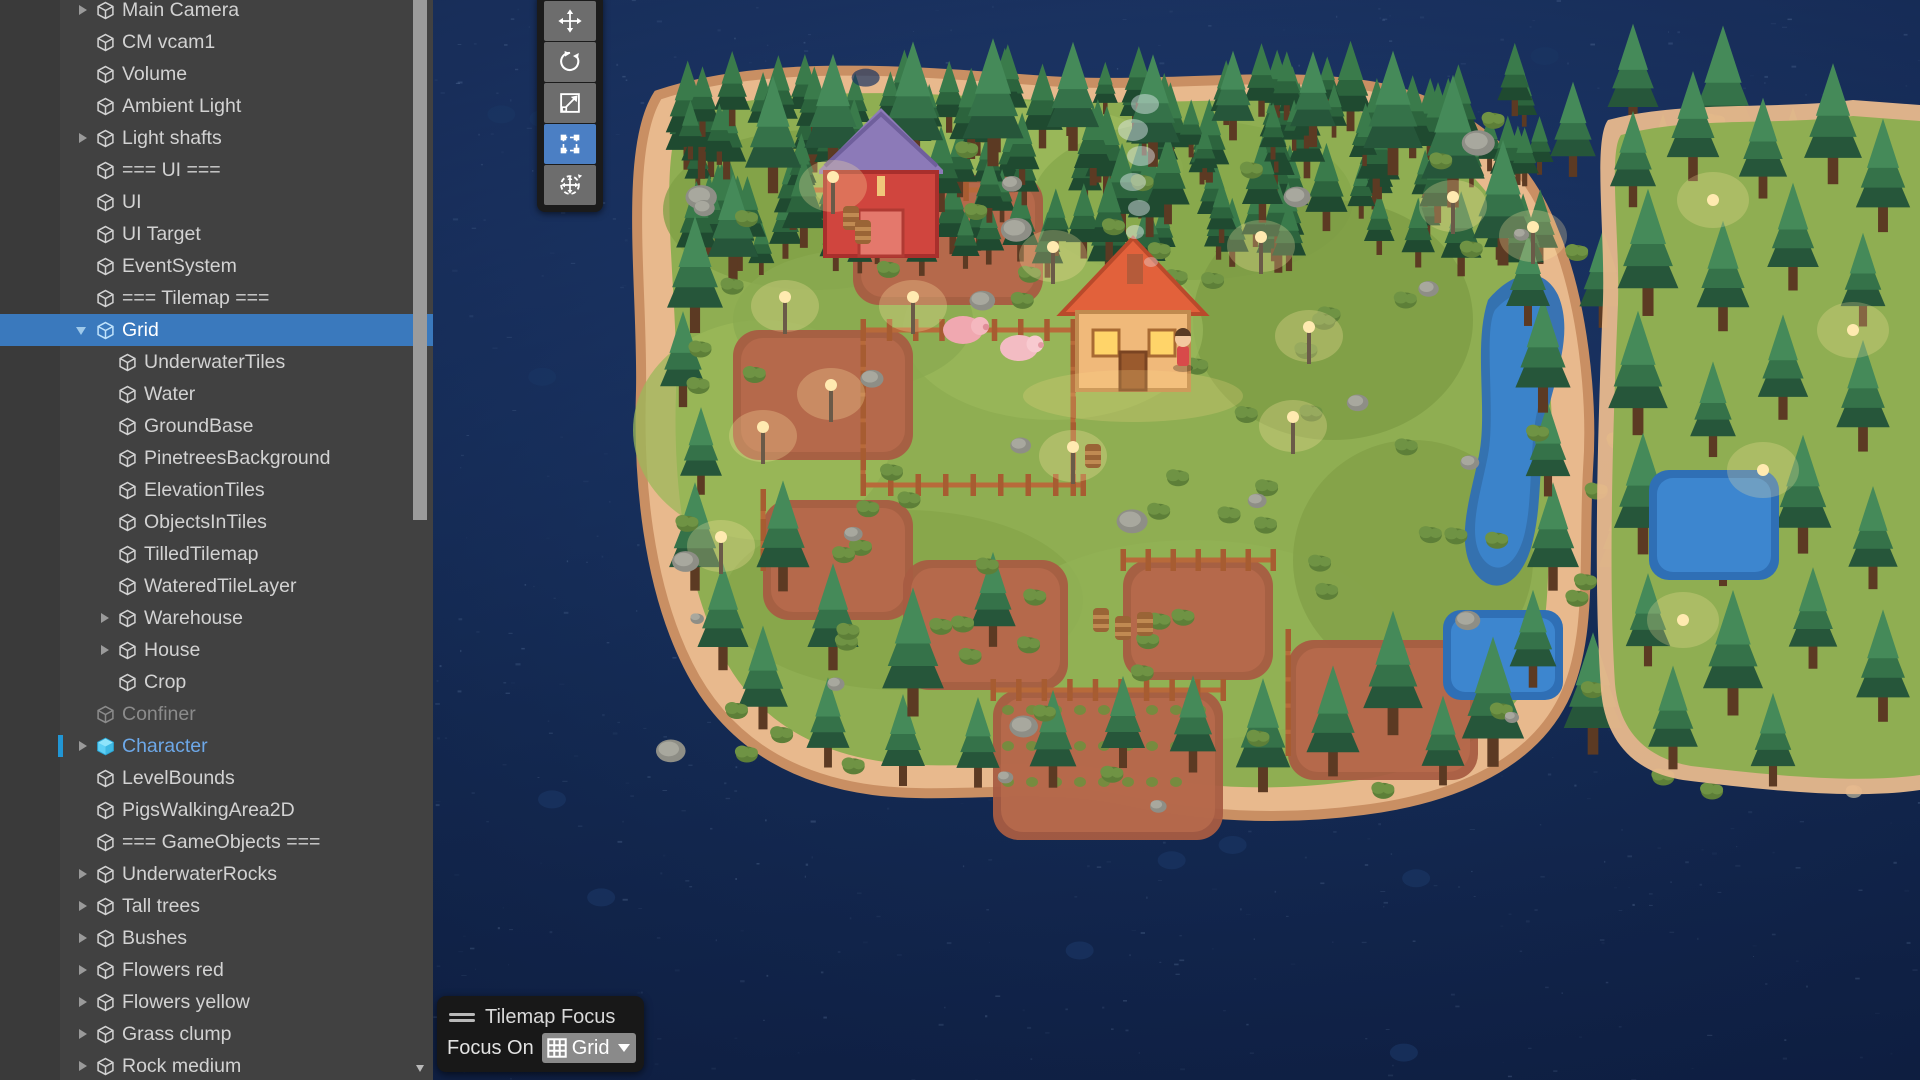  Describe the element at coordinates (251, 618) in the screenshot. I see `hierarchy-row: Warehouse` at that location.